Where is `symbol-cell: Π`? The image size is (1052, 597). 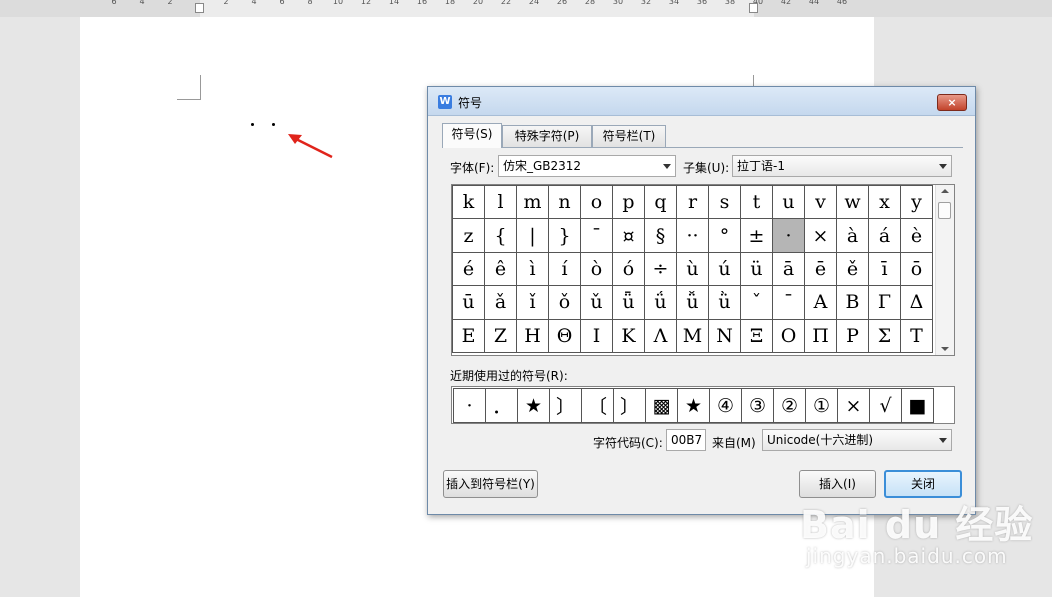
symbol-cell: Π is located at coordinates (820, 335).